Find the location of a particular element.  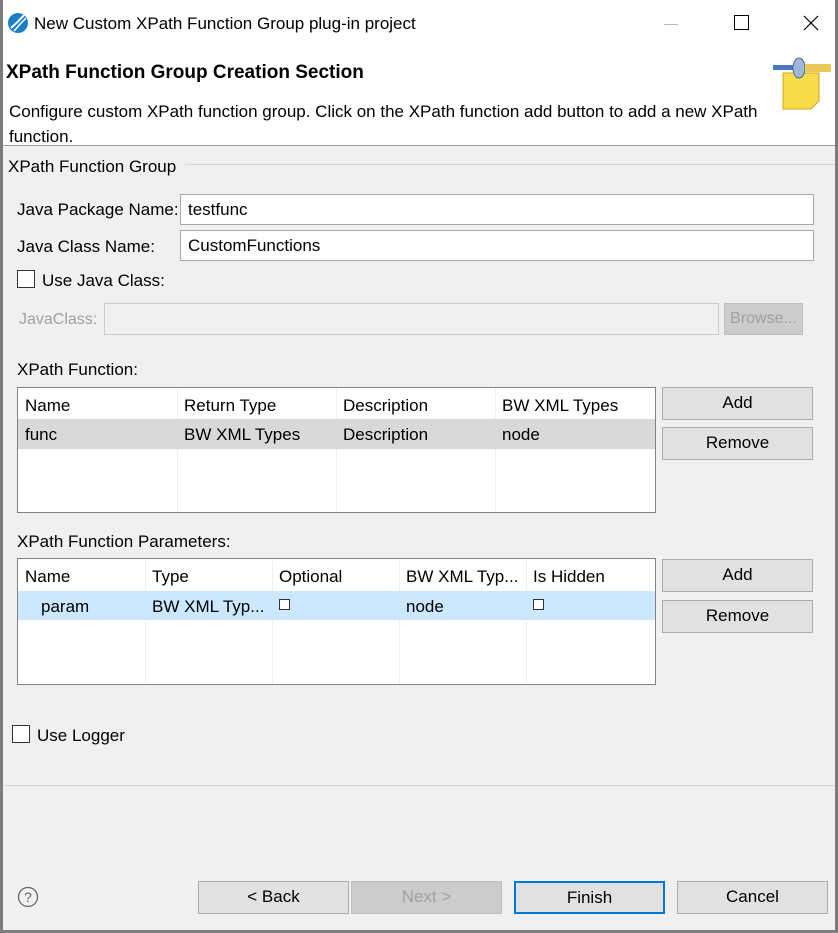

back-button: < Back is located at coordinates (273, 897).